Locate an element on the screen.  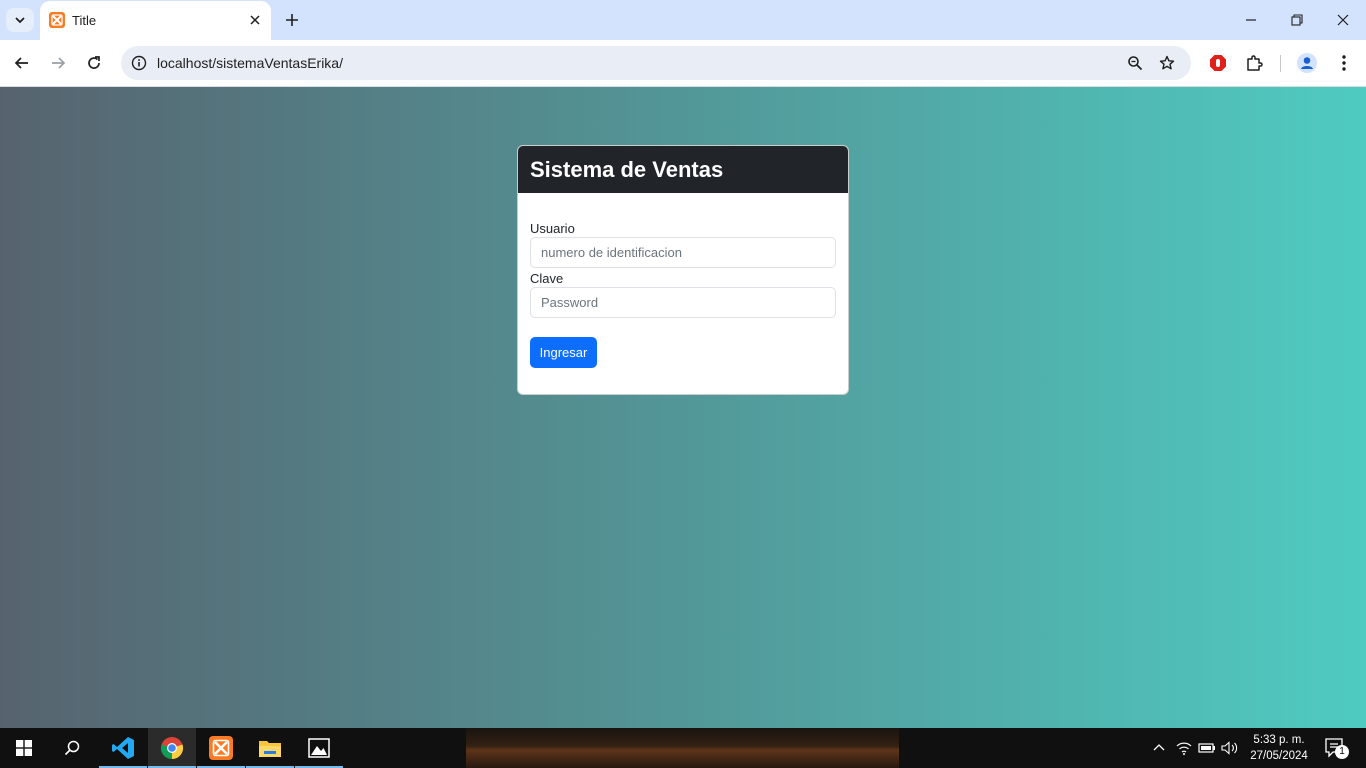
profile-button is located at coordinates (1307, 63).